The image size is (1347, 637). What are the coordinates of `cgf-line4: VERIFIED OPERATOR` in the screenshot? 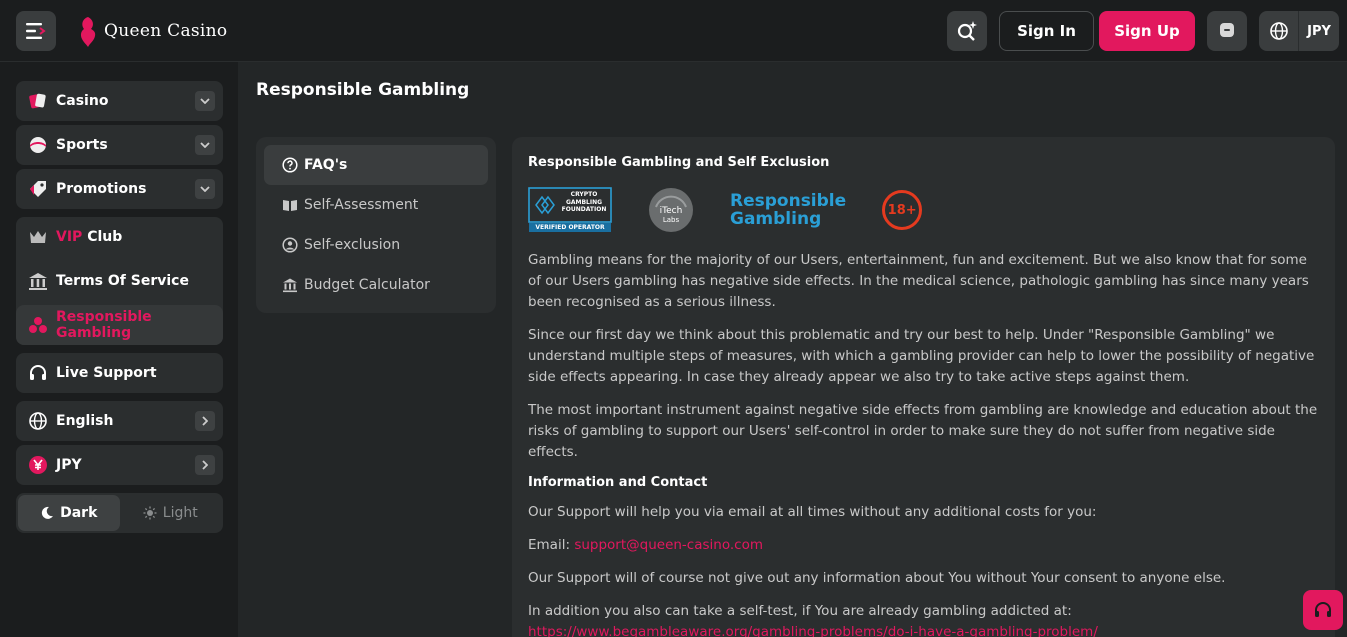 It's located at (570, 227).